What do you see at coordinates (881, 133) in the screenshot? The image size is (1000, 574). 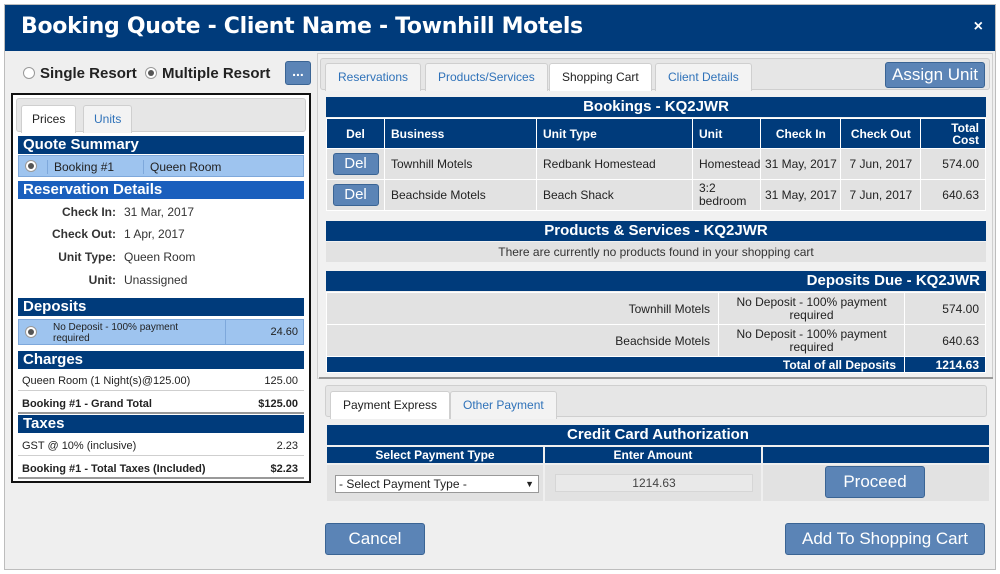 I see `col-check-out: Check Out` at bounding box center [881, 133].